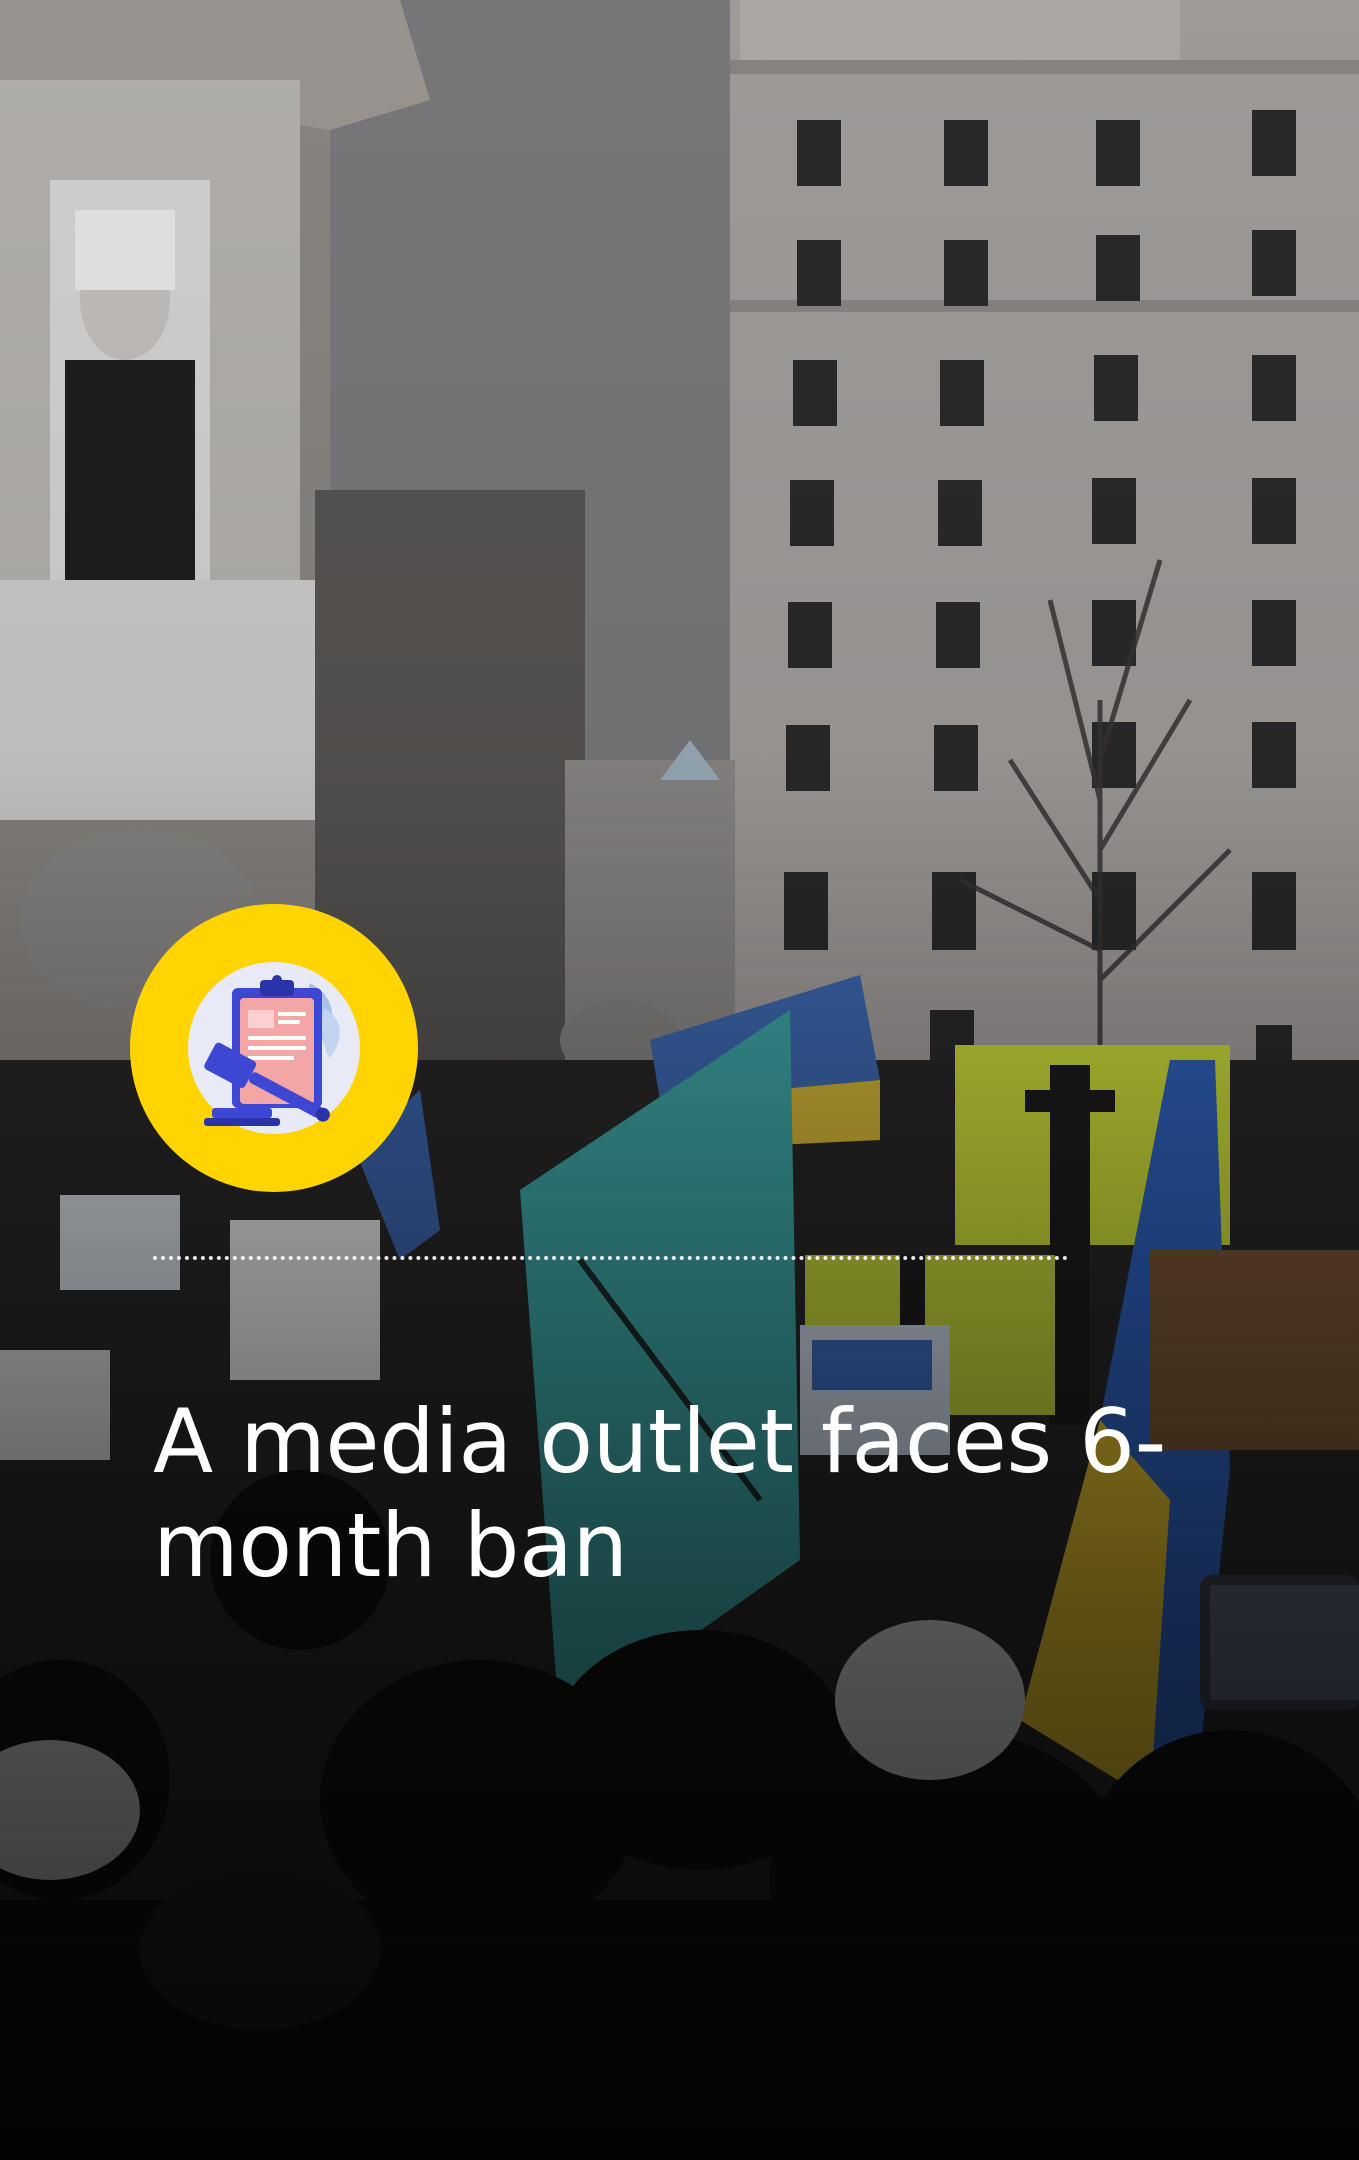 The width and height of the screenshot is (1359, 2160). I want to click on gavel-clipboard-icon, so click(274, 1048).